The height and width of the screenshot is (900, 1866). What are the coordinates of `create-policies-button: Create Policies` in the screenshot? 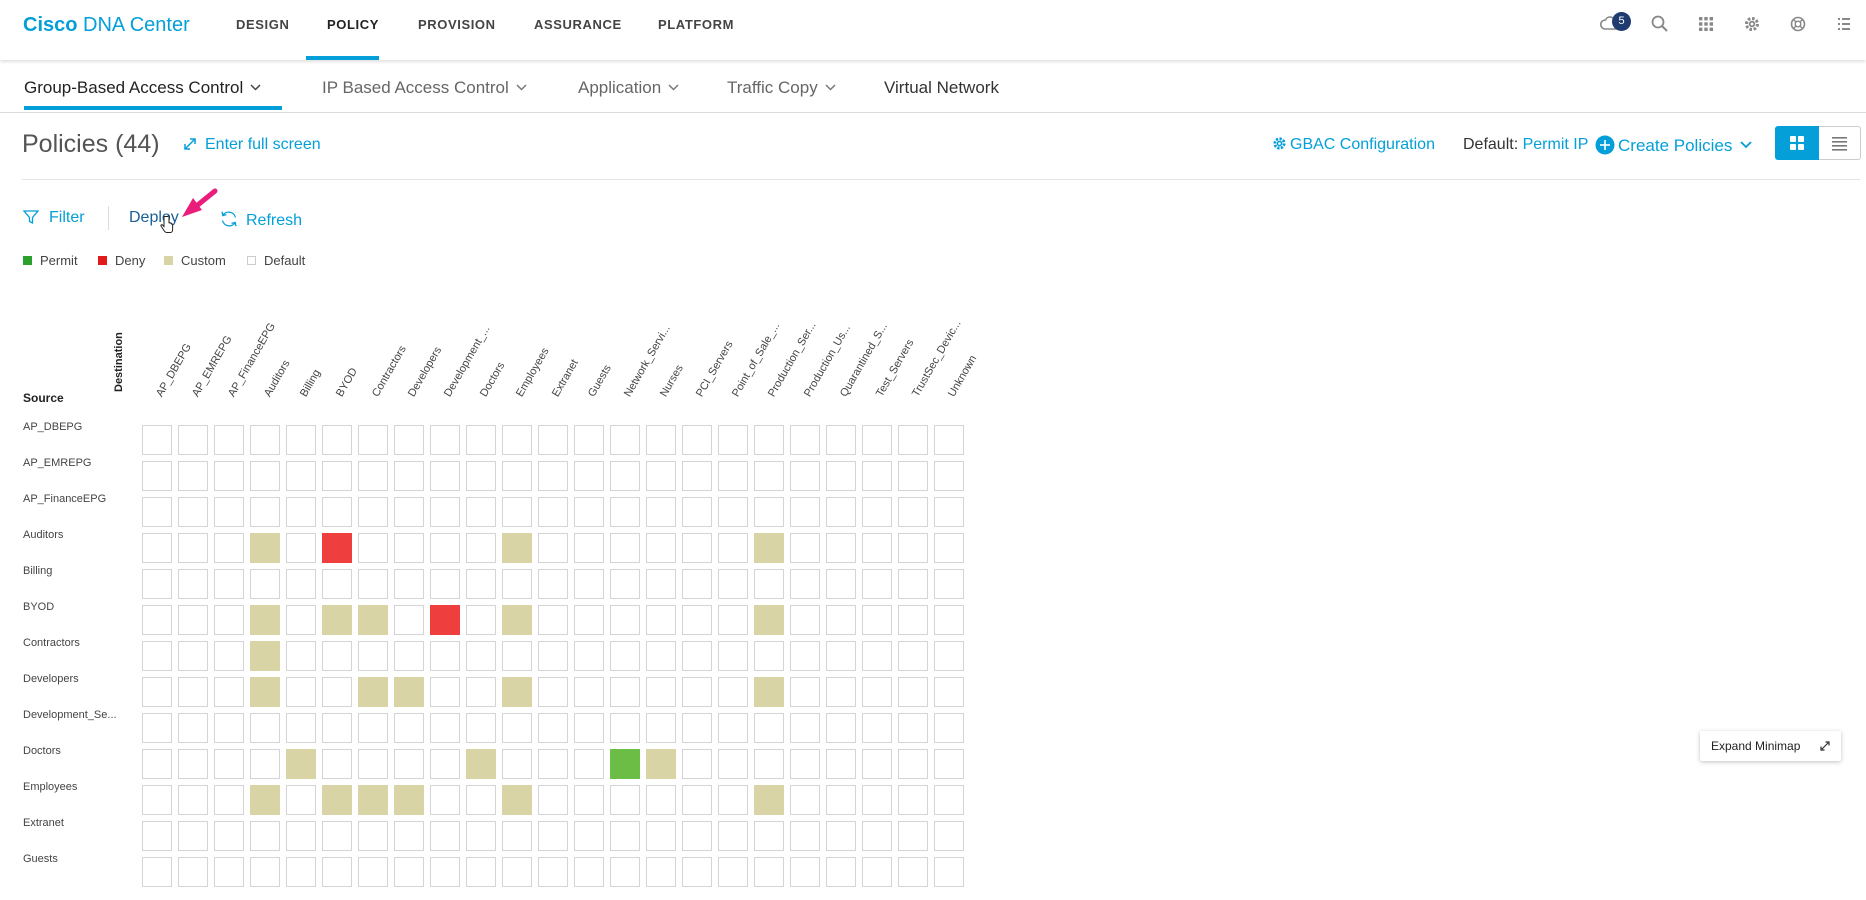 It's located at (1673, 145).